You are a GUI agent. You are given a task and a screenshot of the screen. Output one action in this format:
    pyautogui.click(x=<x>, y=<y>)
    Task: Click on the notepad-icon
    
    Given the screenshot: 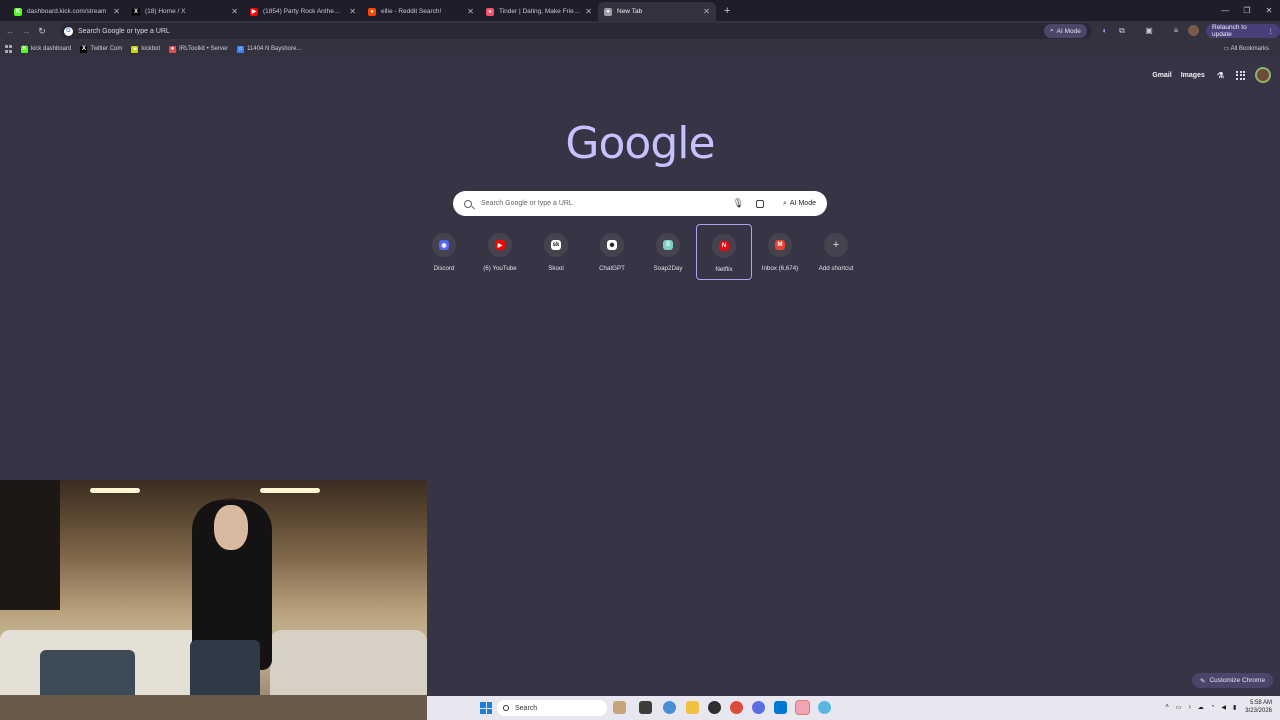 What is the action you would take?
    pyautogui.click(x=780, y=707)
    